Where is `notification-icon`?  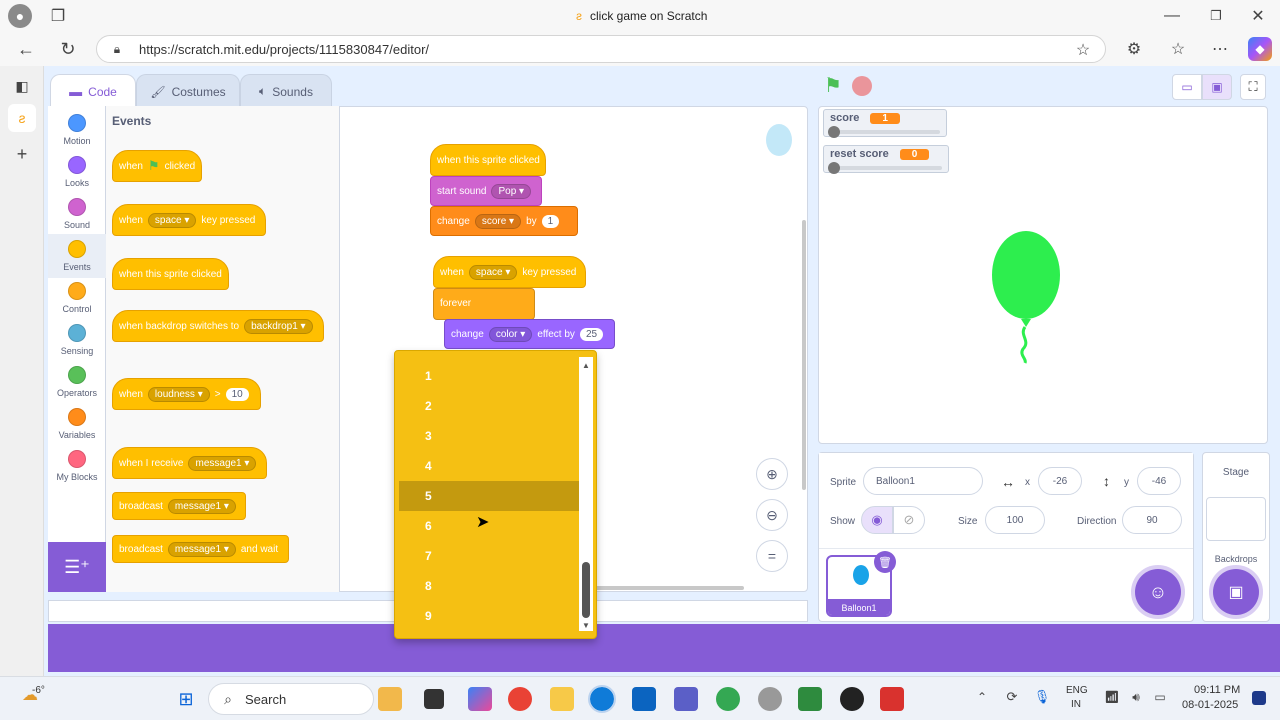 notification-icon is located at coordinates (1259, 698).